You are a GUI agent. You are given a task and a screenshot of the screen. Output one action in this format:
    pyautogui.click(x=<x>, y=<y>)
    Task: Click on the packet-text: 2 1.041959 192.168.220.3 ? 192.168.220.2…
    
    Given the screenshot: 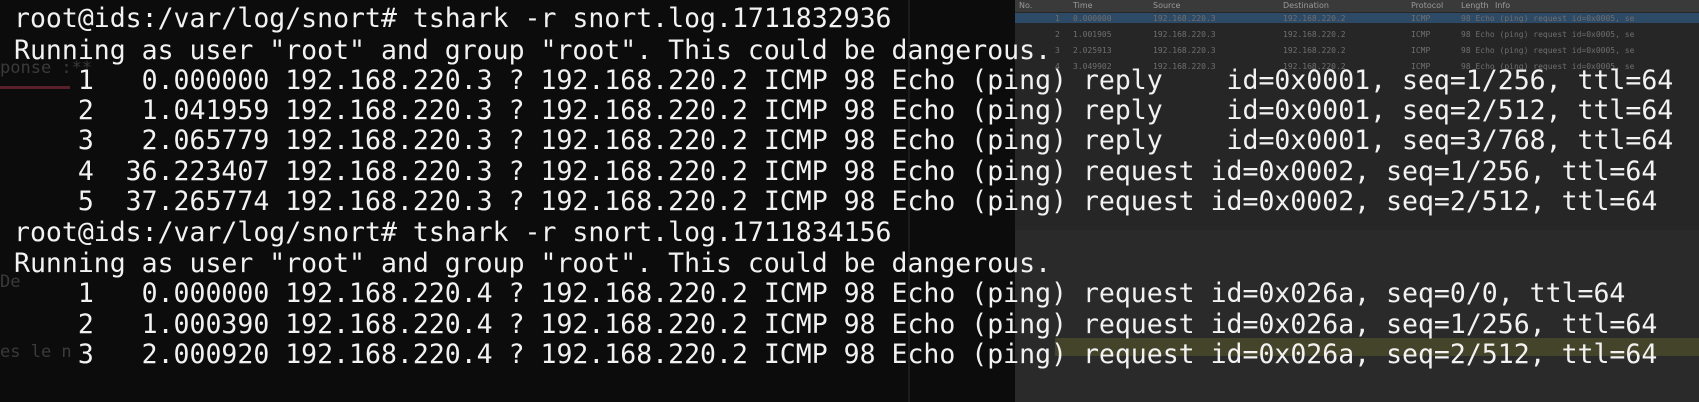 What is the action you would take?
    pyautogui.click(x=844, y=110)
    